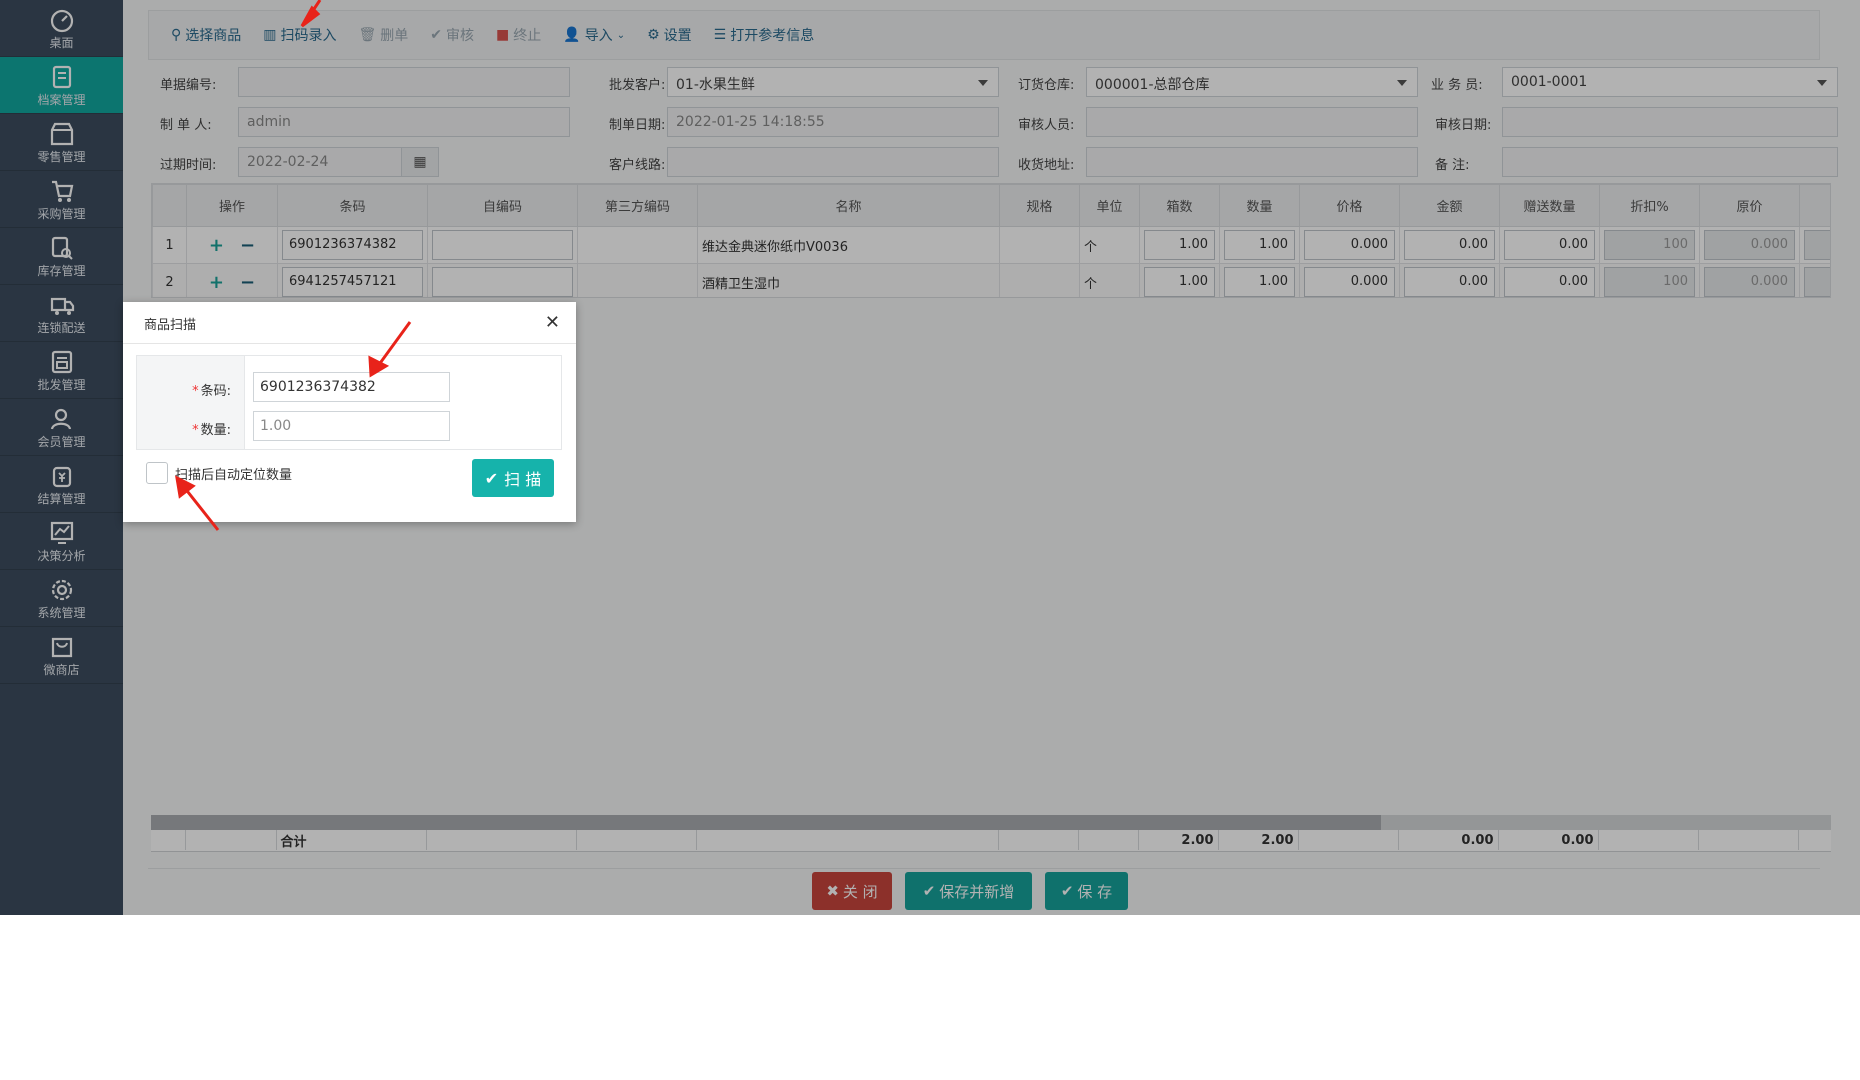 Image resolution: width=1860 pixels, height=1080 pixels. I want to click on arrow-to-checkbox, so click(201, 508).